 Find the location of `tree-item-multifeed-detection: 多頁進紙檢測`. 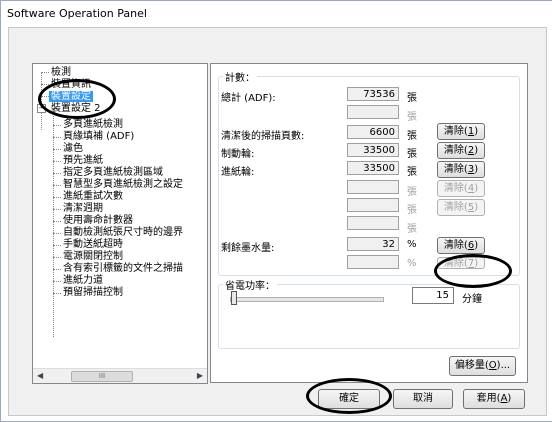

tree-item-multifeed-detection: 多頁進紙檢測 is located at coordinates (93, 124).